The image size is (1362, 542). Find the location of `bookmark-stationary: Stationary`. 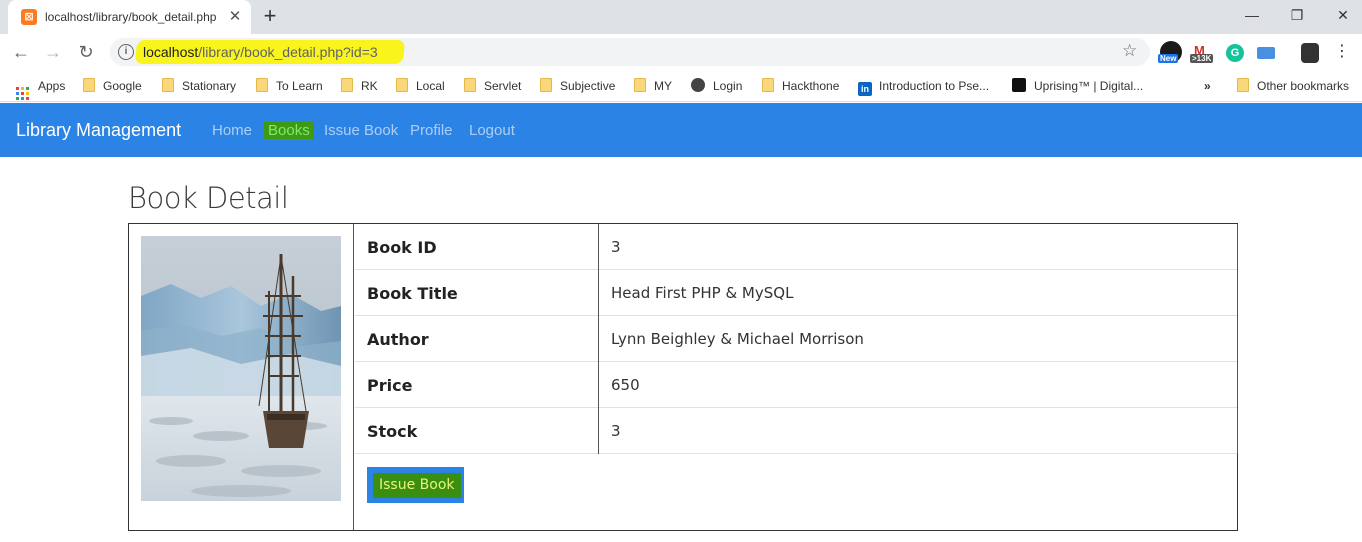

bookmark-stationary: Stationary is located at coordinates (199, 86).